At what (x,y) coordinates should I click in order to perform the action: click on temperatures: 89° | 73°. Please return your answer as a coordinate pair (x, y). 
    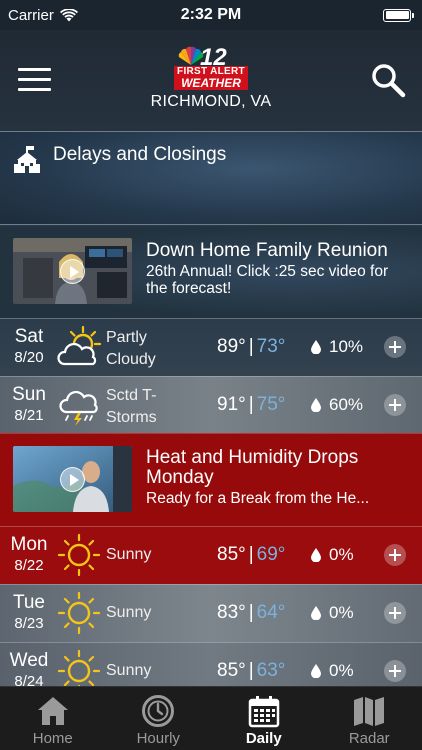
    Looking at the image, I should click on (251, 346).